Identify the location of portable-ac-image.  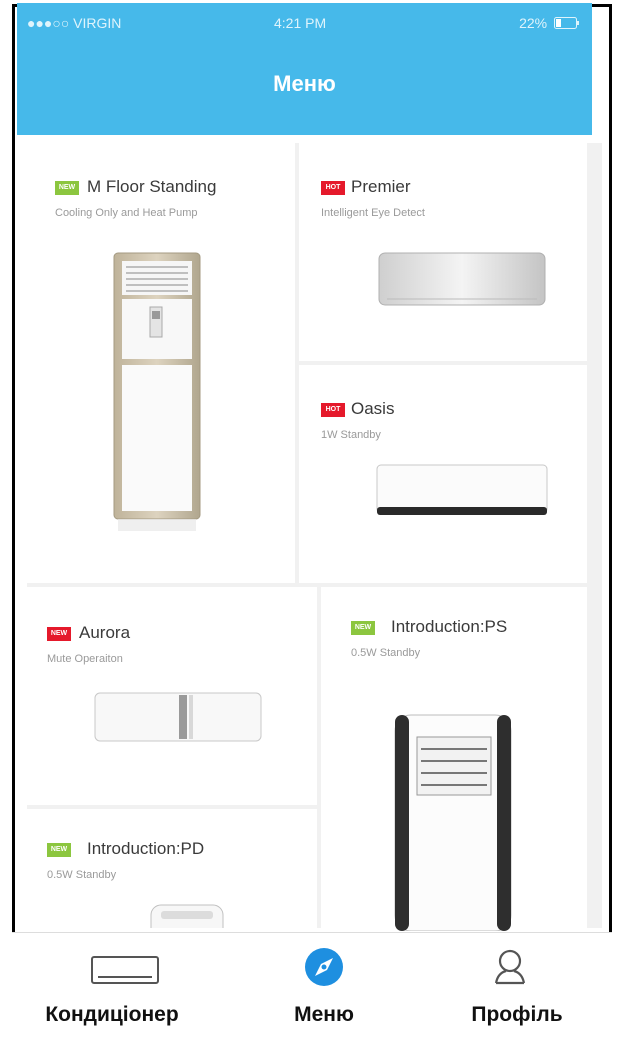
(453, 822).